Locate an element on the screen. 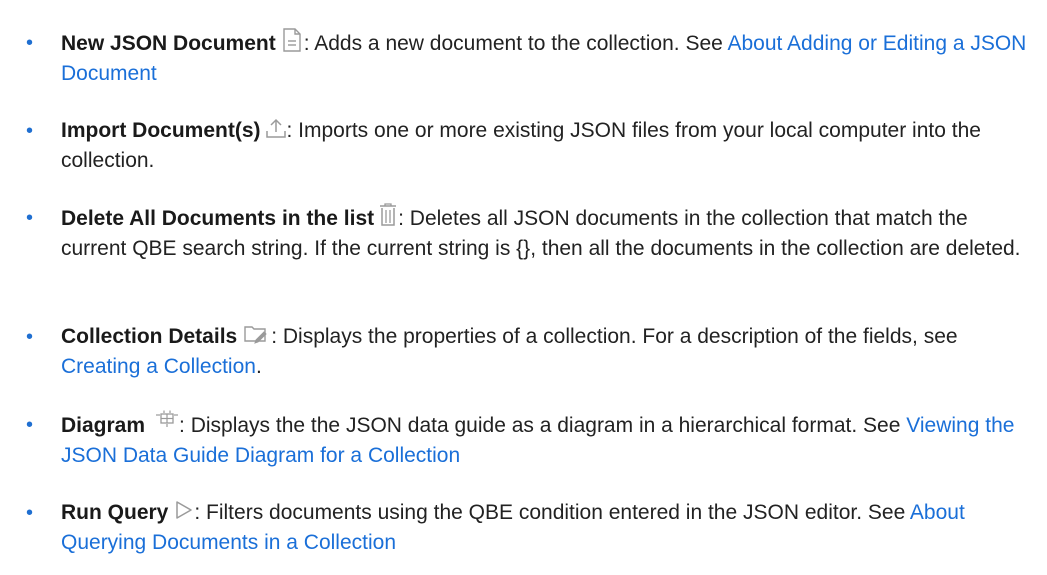 Image resolution: width=1047 pixels, height=575 pixels. item-label: Run Query is located at coordinates (115, 512).